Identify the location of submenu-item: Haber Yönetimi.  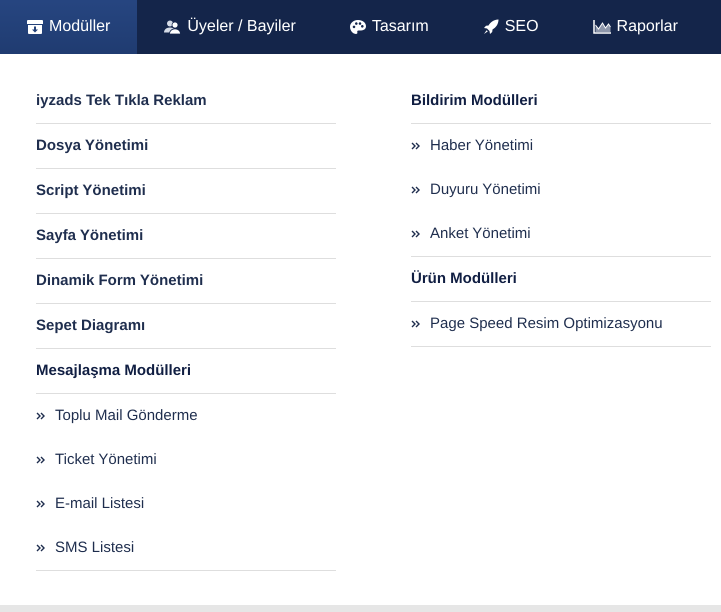
(561, 146).